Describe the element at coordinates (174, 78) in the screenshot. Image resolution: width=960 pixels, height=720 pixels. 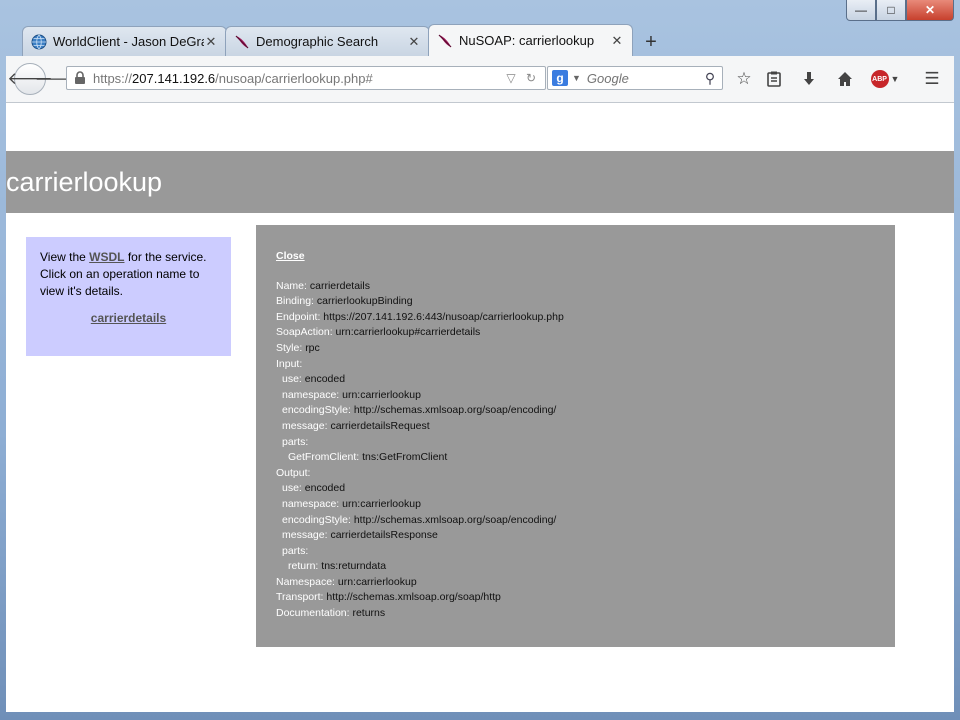
I see `url-host: 207.141.192.6` at that location.